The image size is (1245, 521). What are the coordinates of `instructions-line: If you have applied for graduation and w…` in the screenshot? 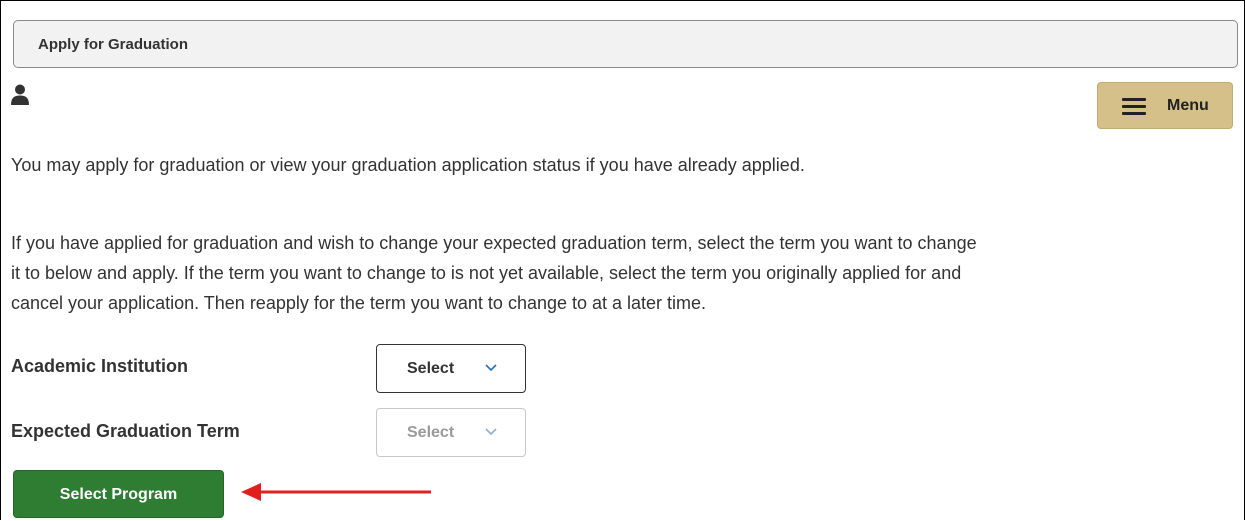 It's located at (494, 243).